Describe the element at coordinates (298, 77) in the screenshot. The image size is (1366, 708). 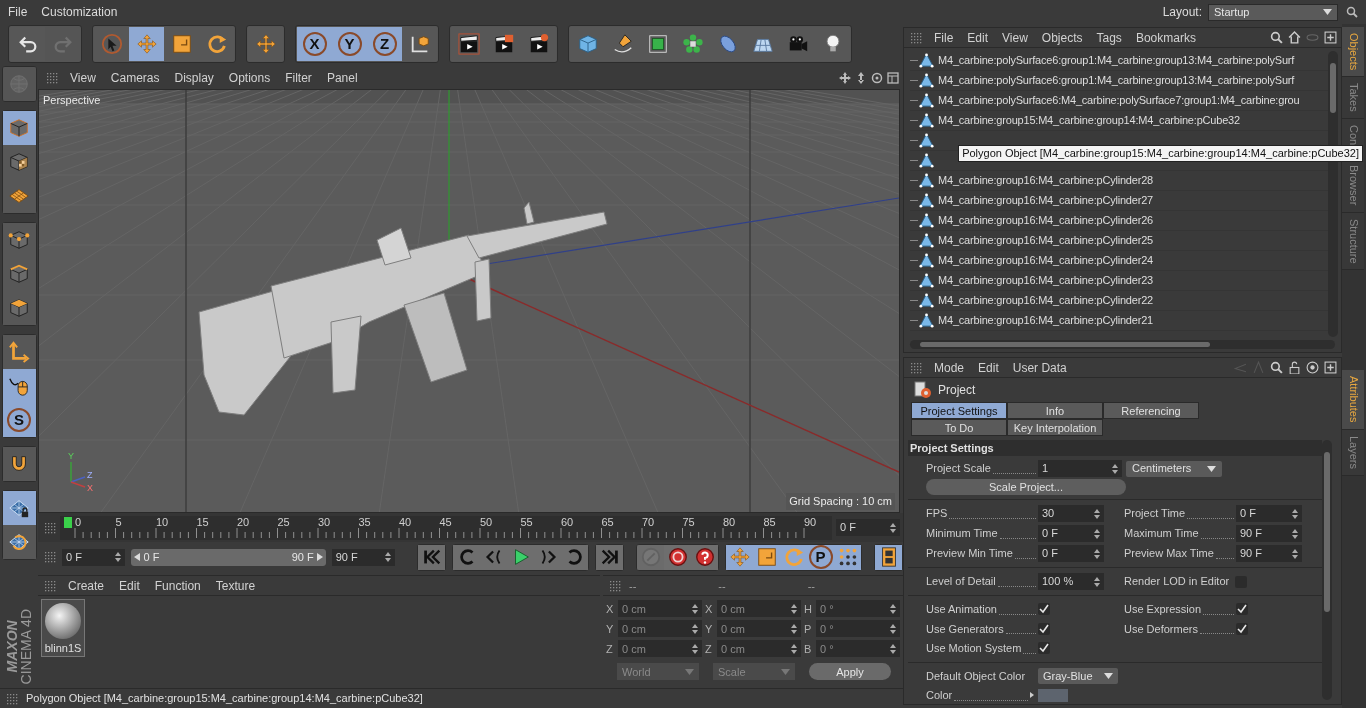
I see `menu-item: Filter` at that location.